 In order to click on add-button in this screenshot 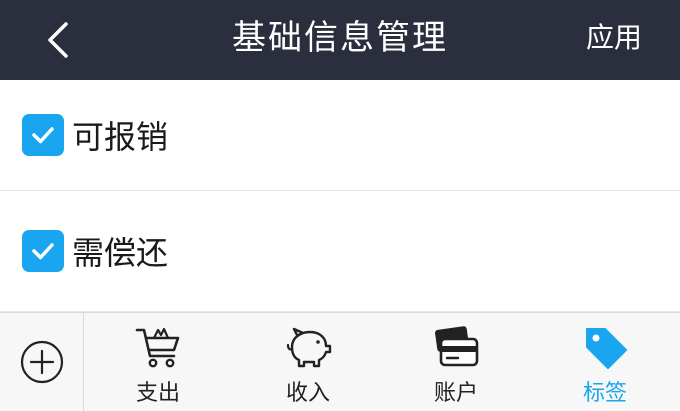, I will do `click(42, 362)`.